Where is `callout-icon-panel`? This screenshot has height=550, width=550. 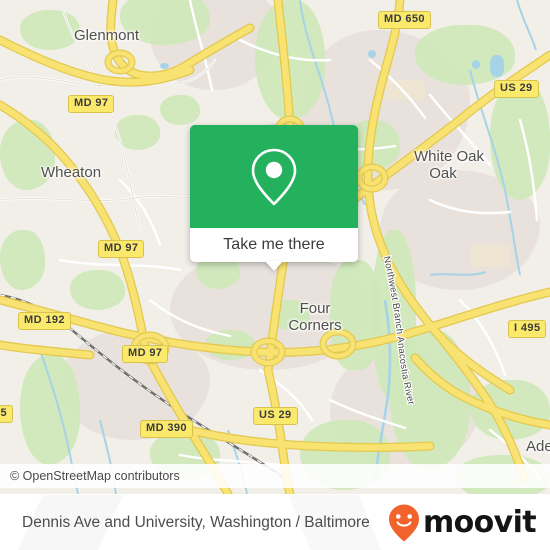
callout-icon-panel is located at coordinates (274, 176).